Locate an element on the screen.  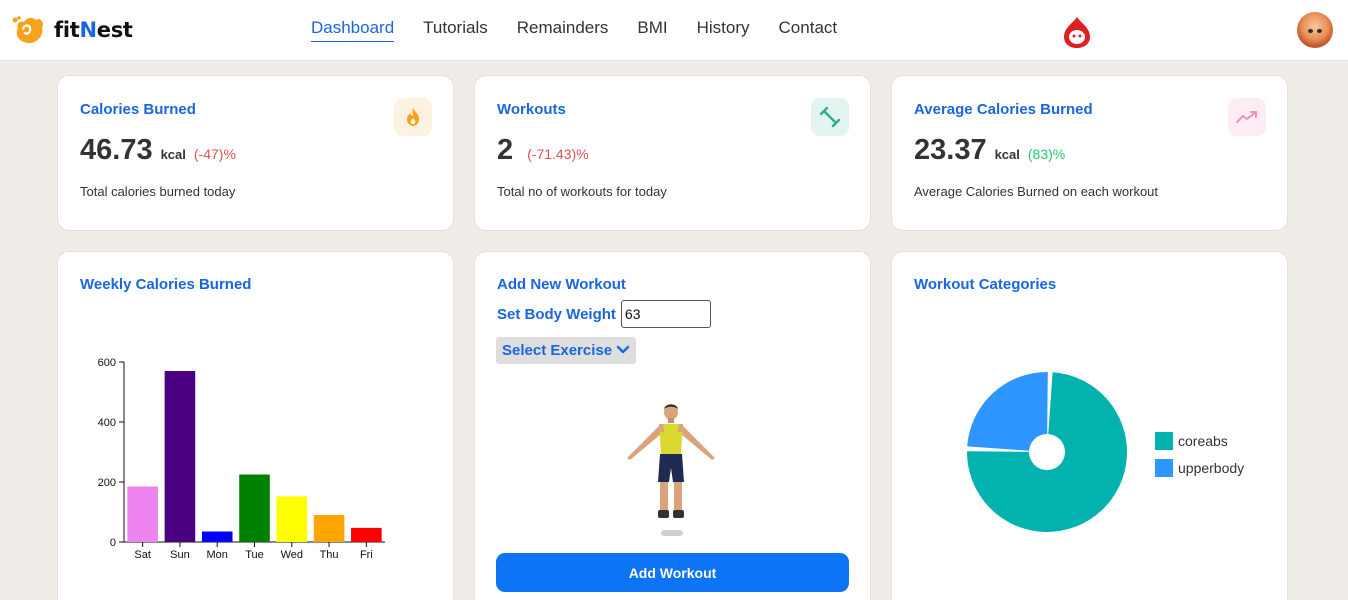
select-exercise-label: Select Exercise is located at coordinates (557, 350).